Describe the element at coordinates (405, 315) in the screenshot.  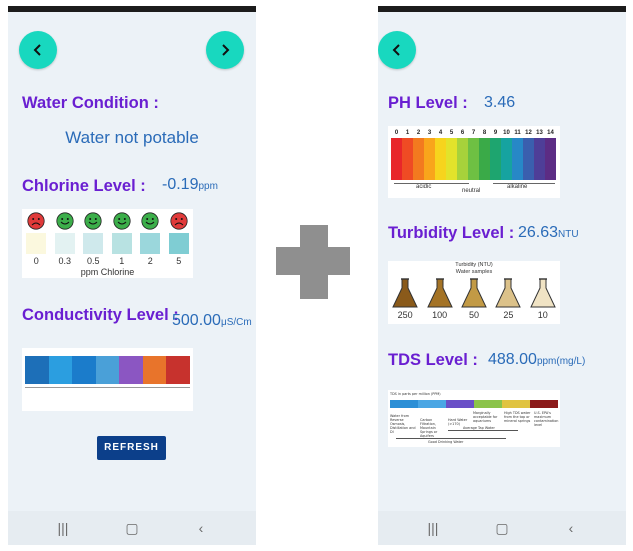
I see `turbidity-flask-label: 250` at that location.